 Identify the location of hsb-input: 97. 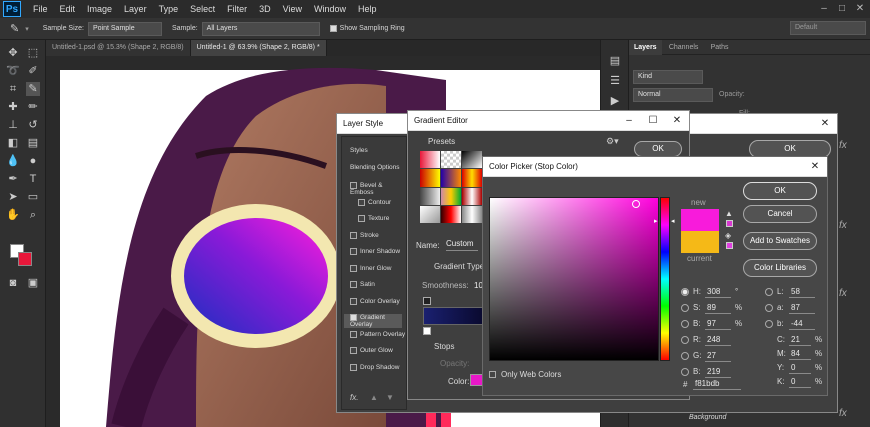
(718, 324).